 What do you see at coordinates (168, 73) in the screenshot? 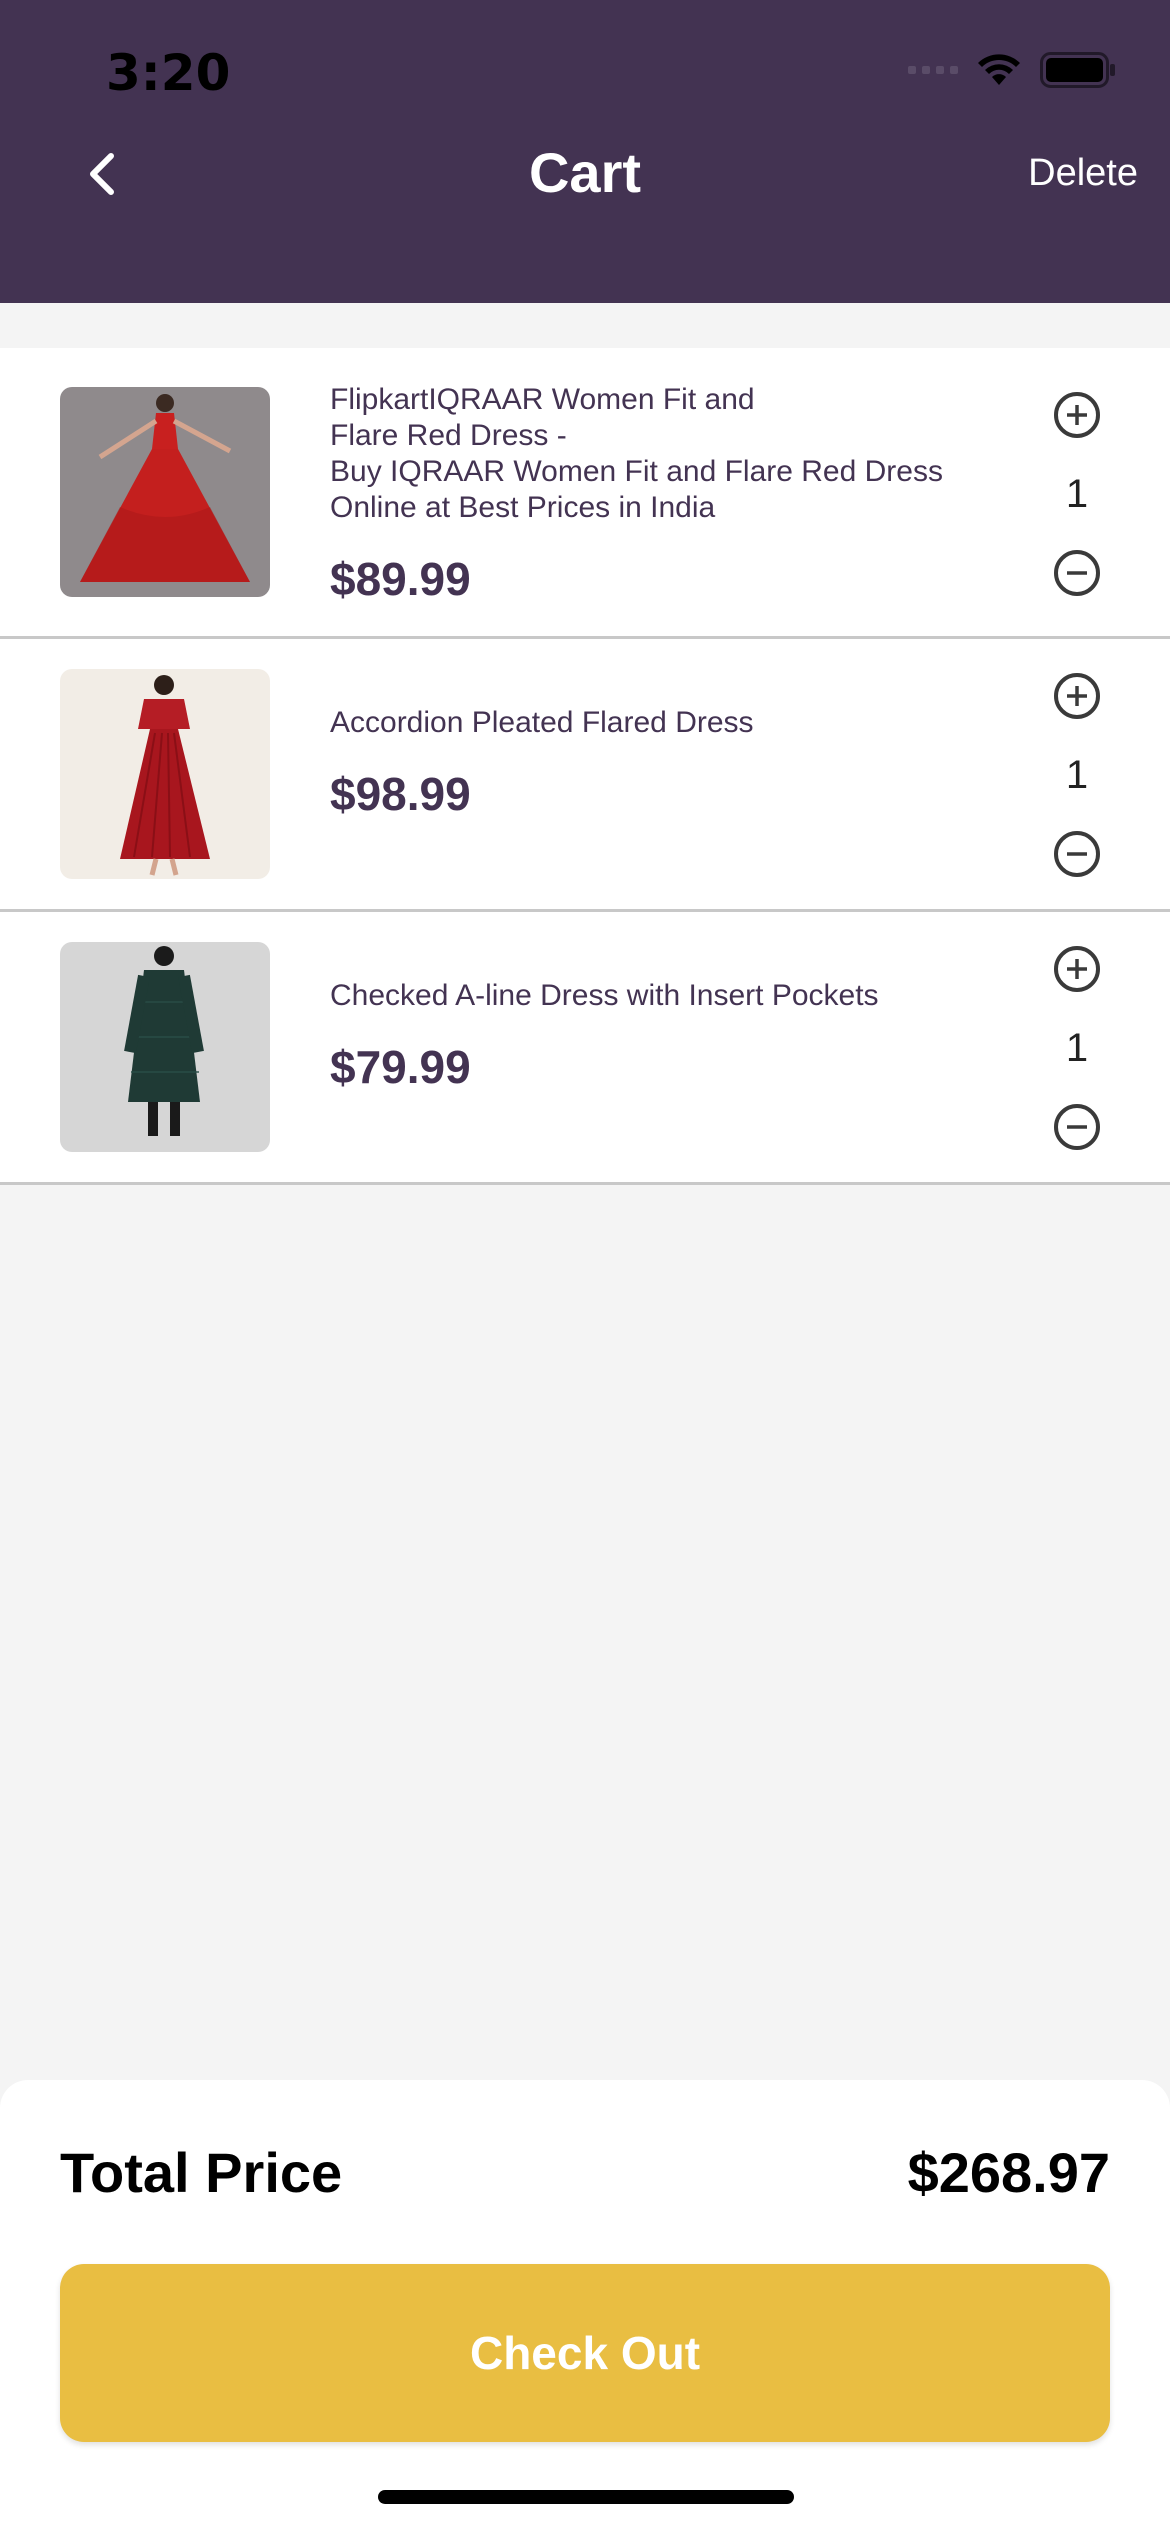
I see `status-time: 3:20` at bounding box center [168, 73].